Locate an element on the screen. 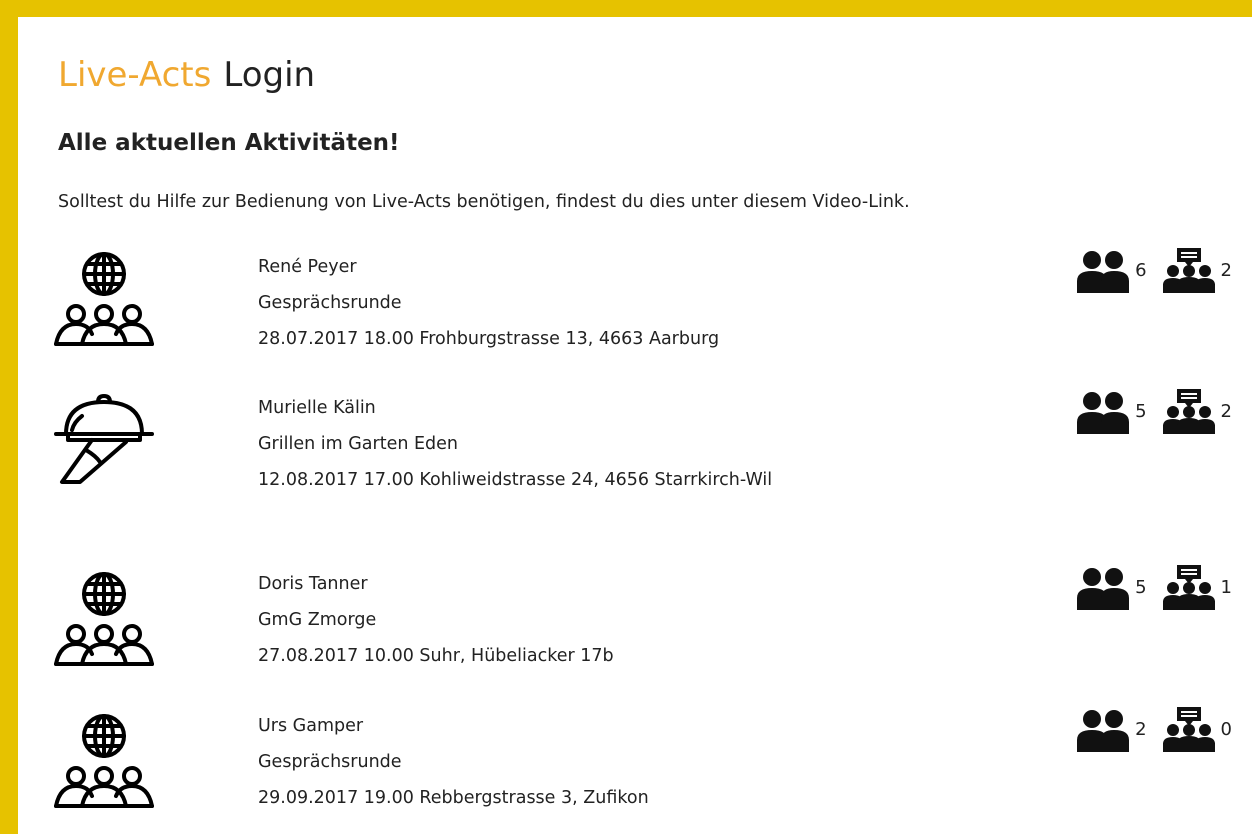 The width and height of the screenshot is (1252, 834). participants-count: 6 is located at coordinates (1141, 270).